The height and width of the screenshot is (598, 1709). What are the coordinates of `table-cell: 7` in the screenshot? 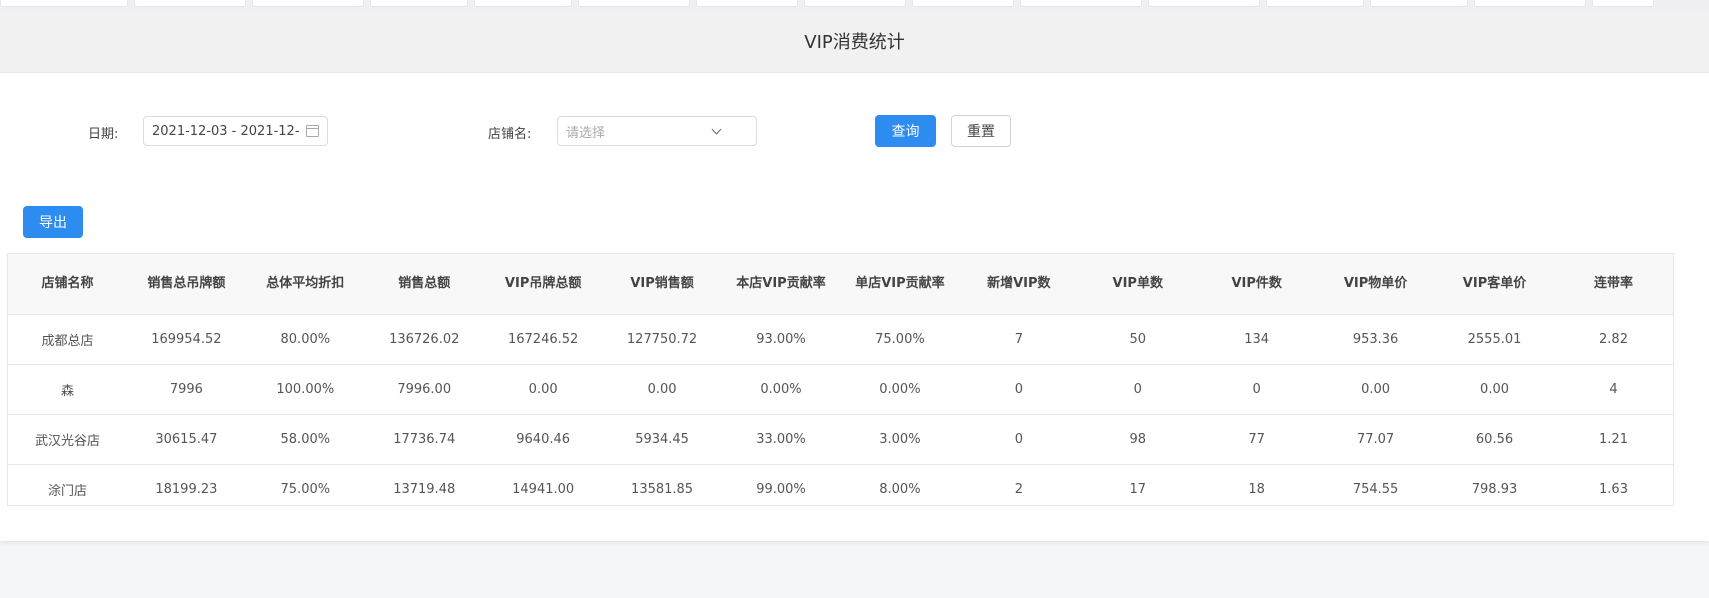 It's located at (1019, 339).